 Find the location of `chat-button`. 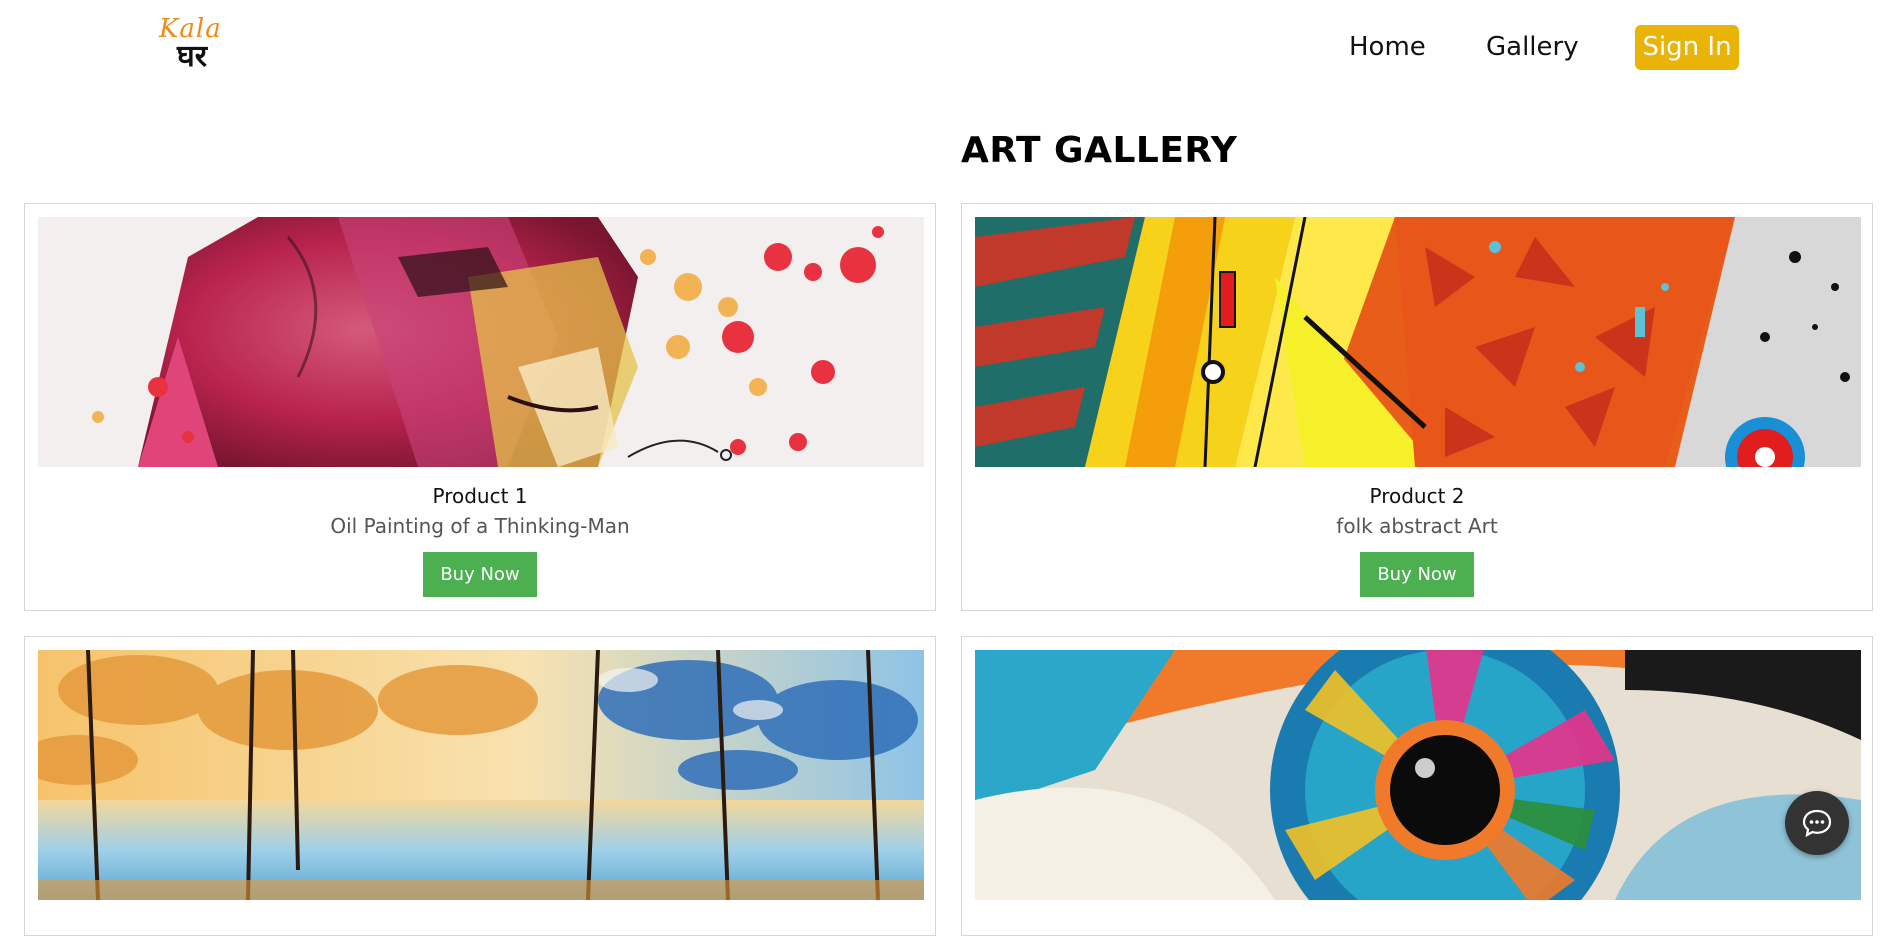

chat-button is located at coordinates (1817, 823).